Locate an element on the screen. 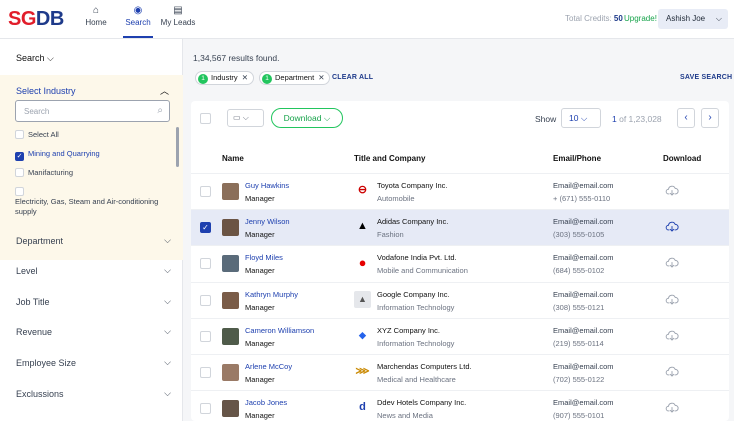 The image size is (734, 421). industry-option-mining: ✓ Mining and Quarrying is located at coordinates (57, 155).